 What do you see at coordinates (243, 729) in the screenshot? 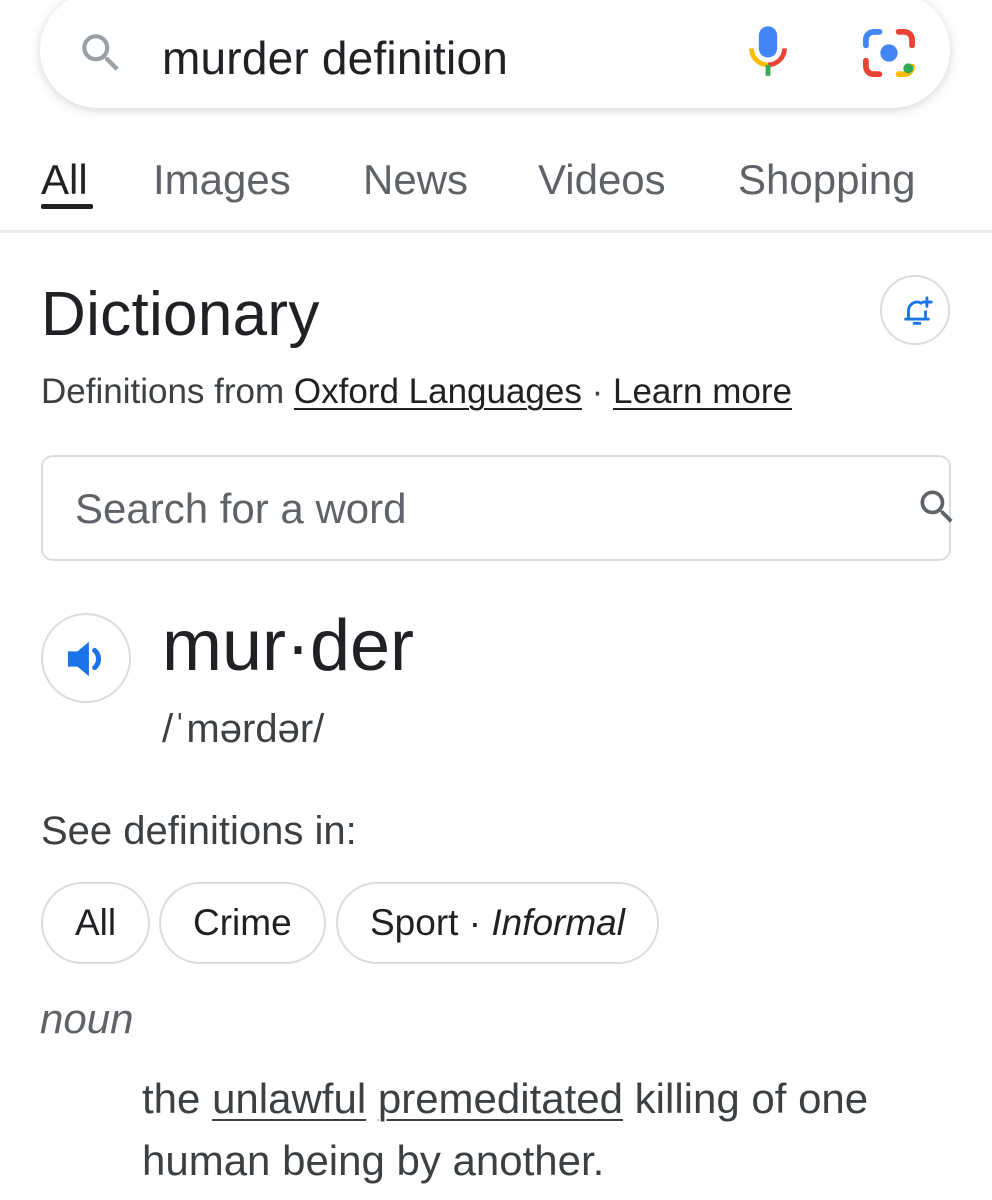
I see `phonetic-spelling: /ˈmərdər/` at bounding box center [243, 729].